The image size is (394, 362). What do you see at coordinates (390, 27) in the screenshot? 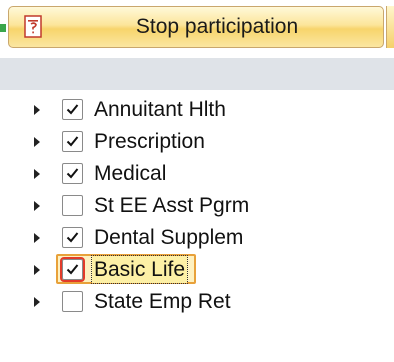
I see `next-button-edge` at bounding box center [390, 27].